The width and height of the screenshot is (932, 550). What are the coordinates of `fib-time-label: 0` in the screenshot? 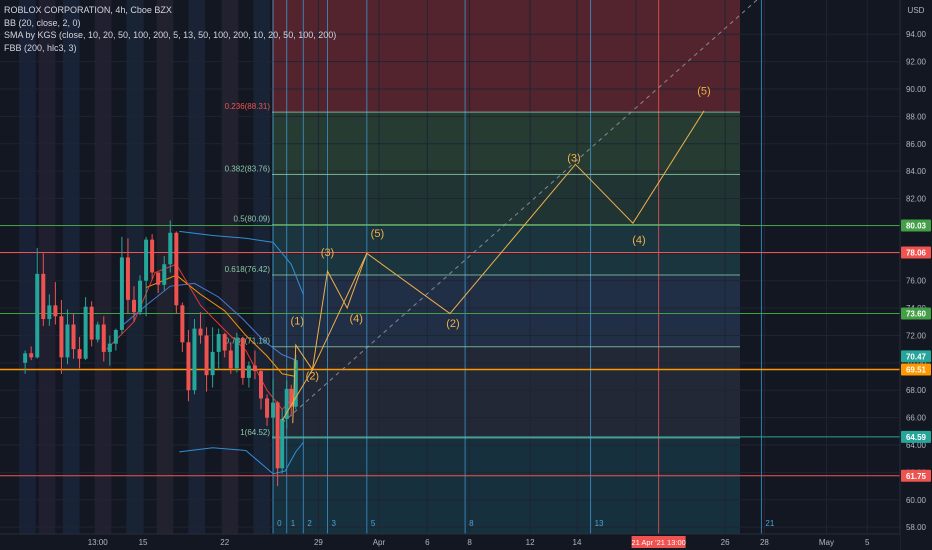 It's located at (279, 523).